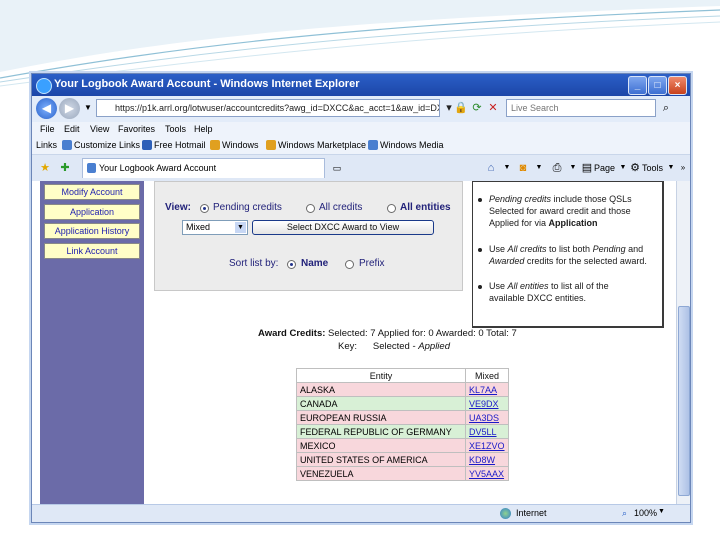 The image size is (720, 540). What do you see at coordinates (268, 108) in the screenshot?
I see `url-input` at bounding box center [268, 108].